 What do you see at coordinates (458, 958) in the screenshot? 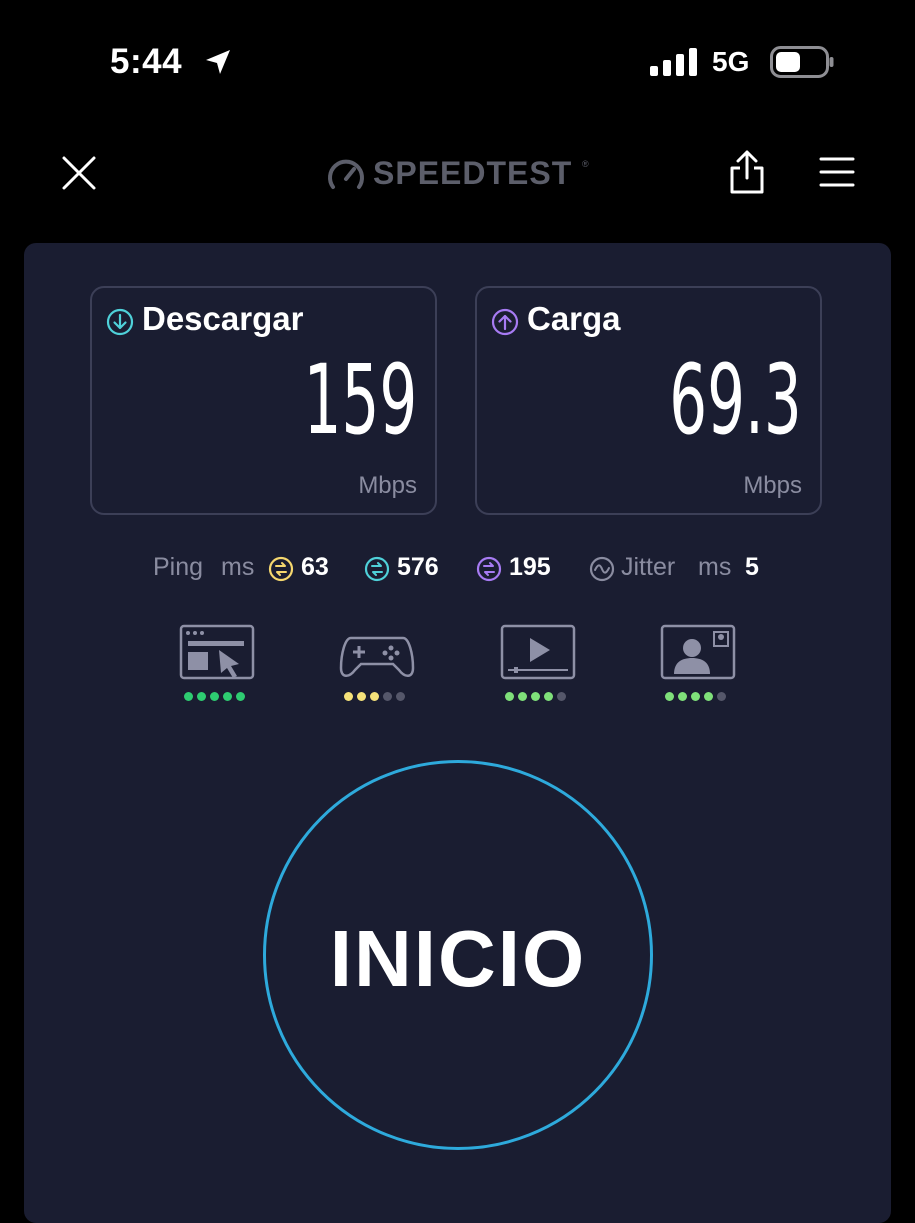
I see `start-test-label: INICIO` at bounding box center [458, 958].